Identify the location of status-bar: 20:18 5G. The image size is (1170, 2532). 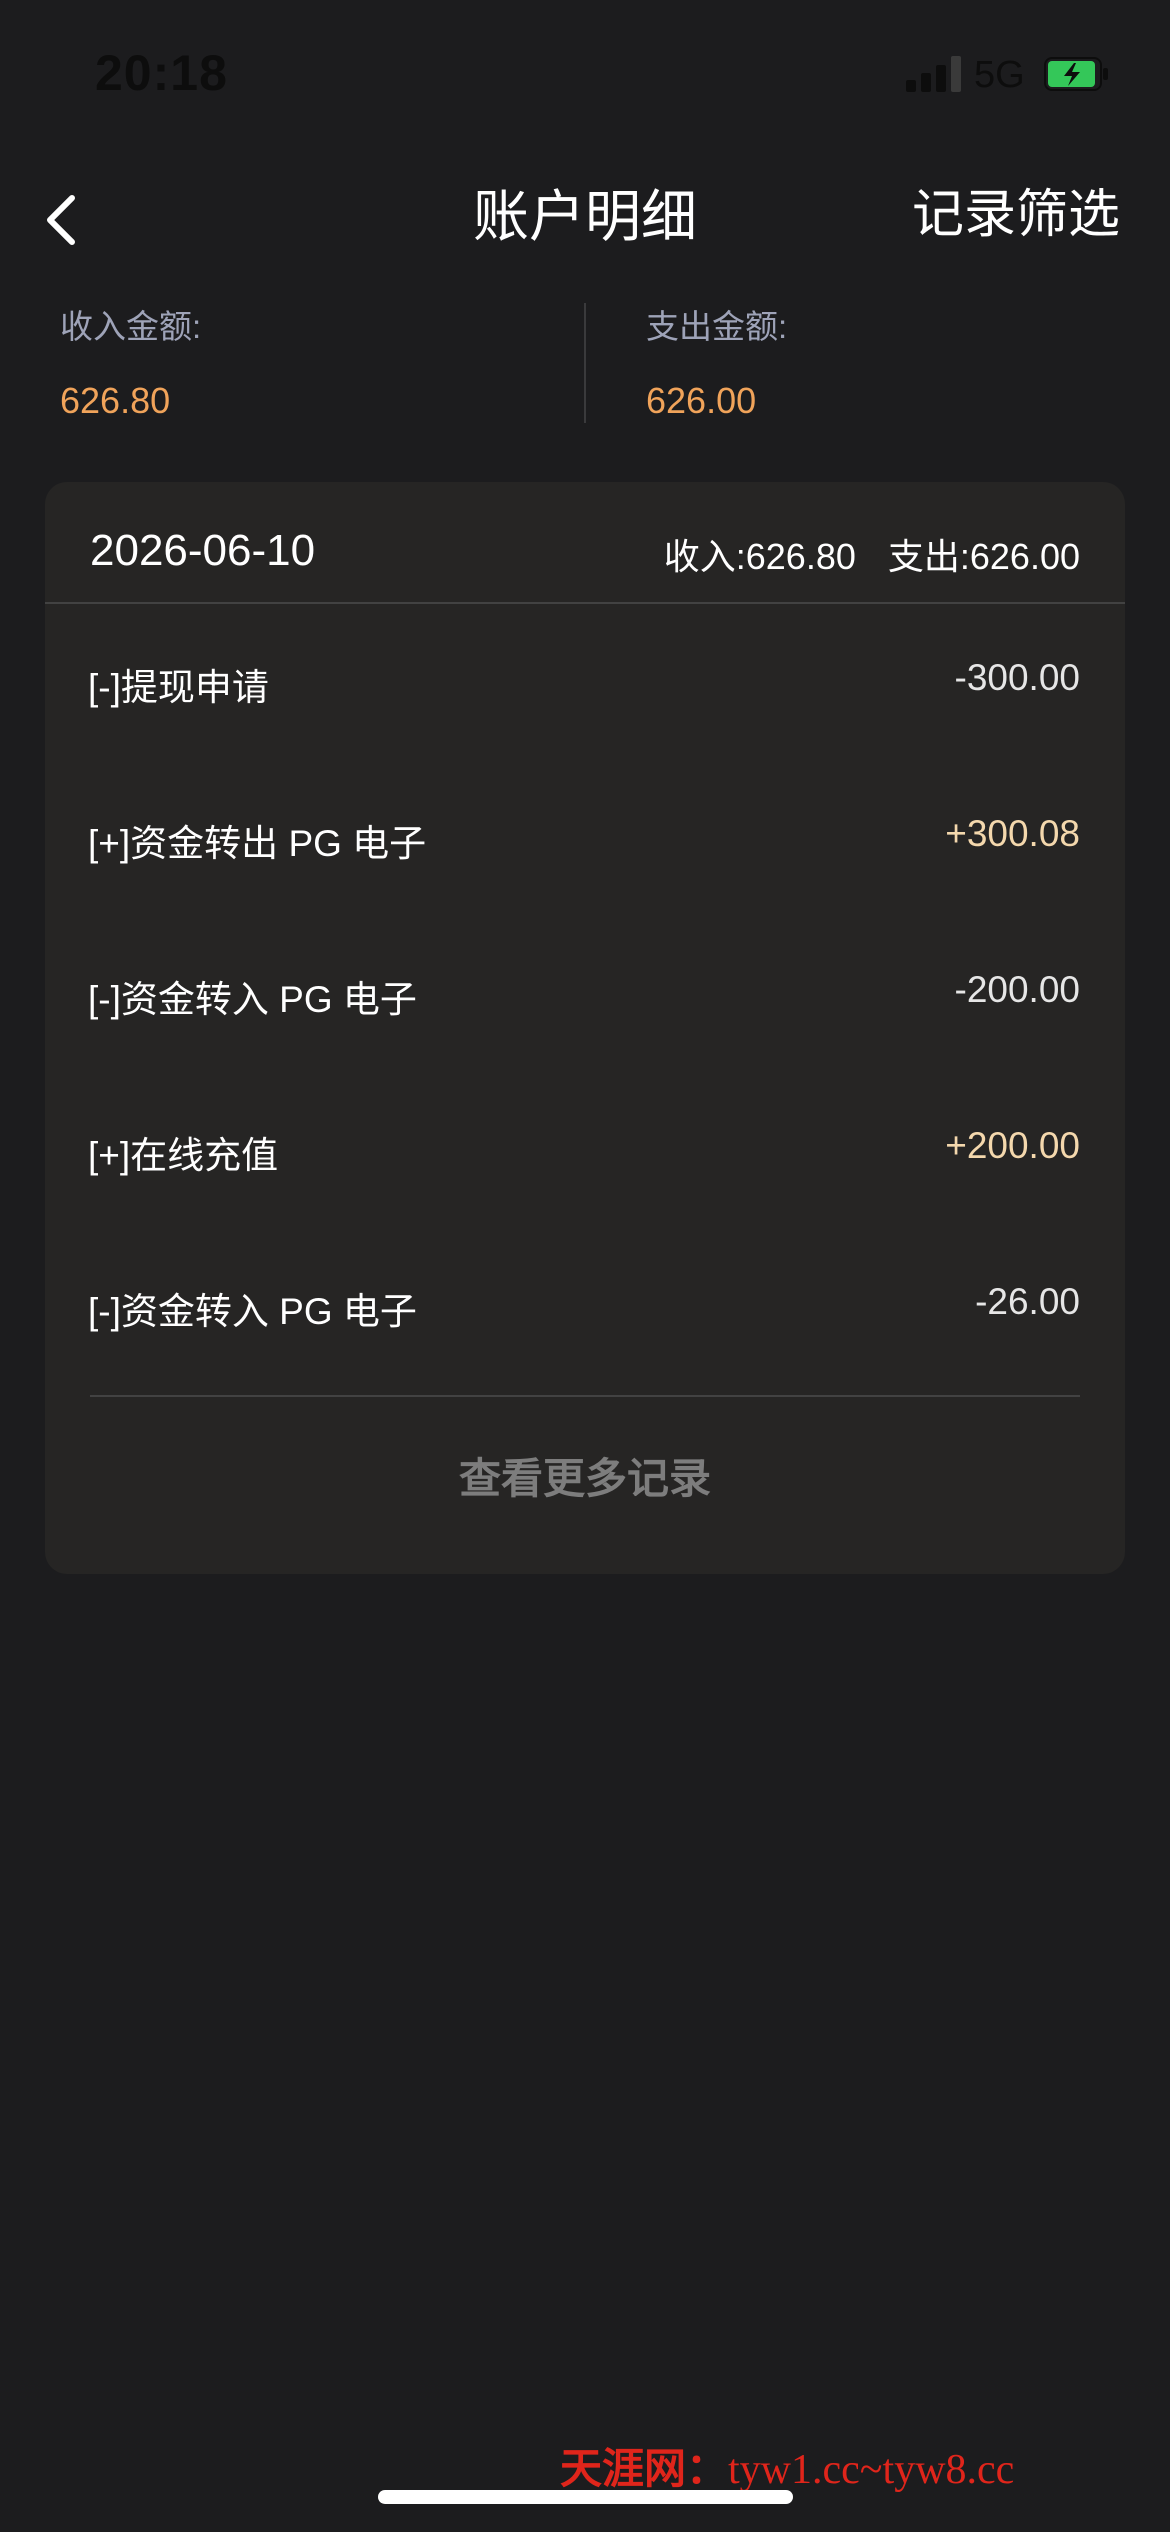
(585, 75).